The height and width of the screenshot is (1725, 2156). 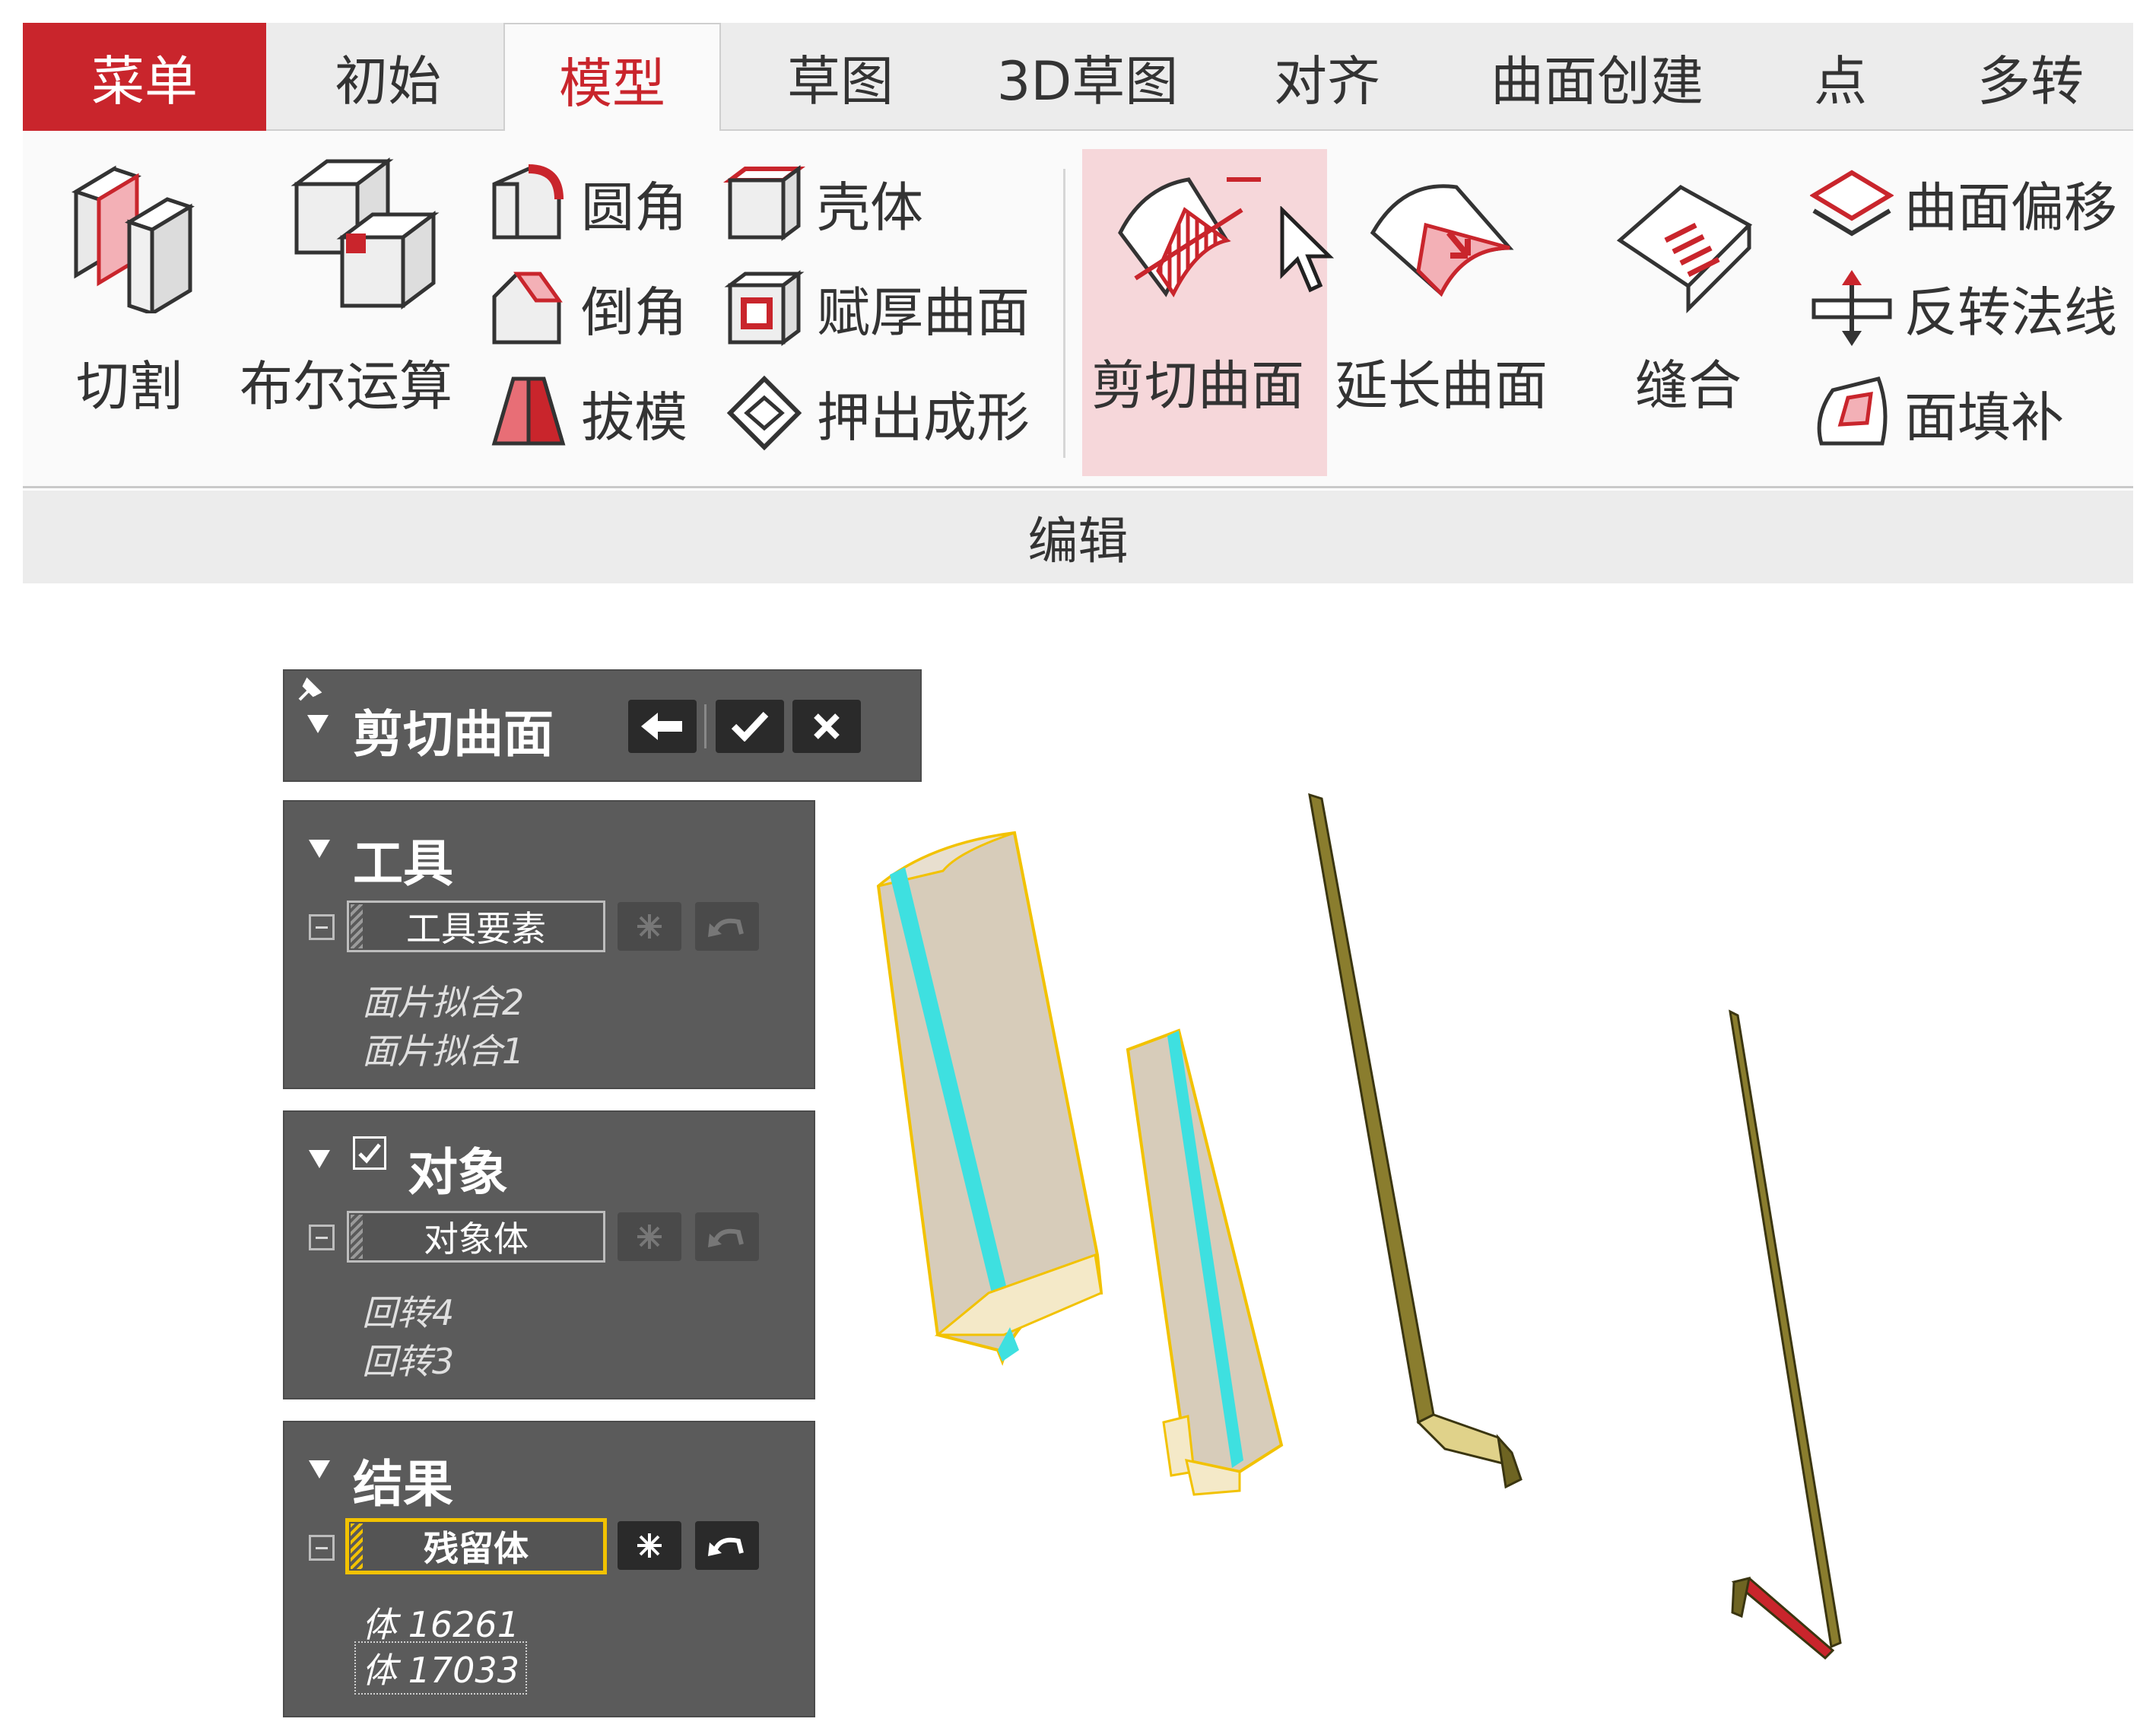 What do you see at coordinates (527, 308) in the screenshot?
I see `chamfer-icon` at bounding box center [527, 308].